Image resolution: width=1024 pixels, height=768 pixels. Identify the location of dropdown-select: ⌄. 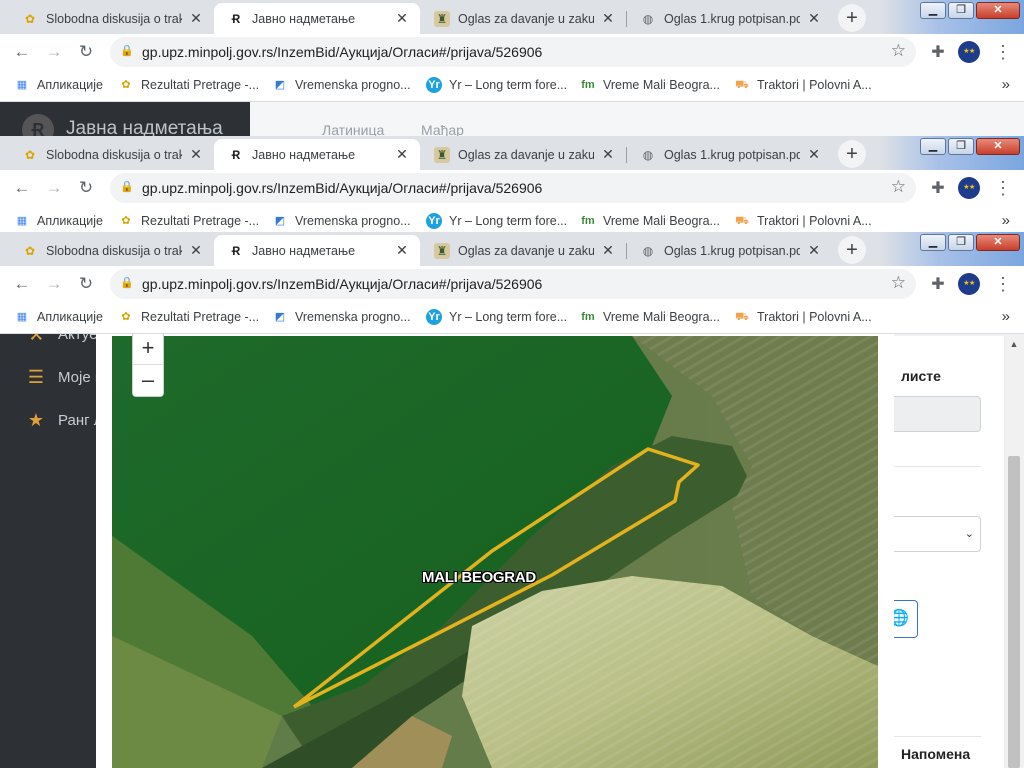
(931, 534).